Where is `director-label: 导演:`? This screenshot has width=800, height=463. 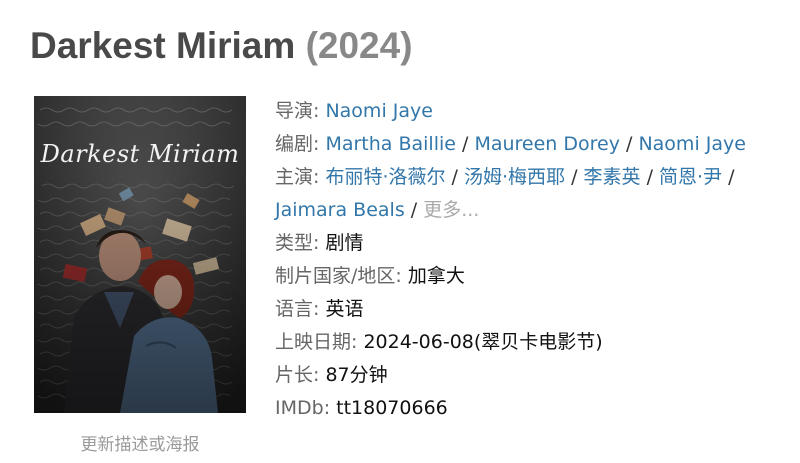 director-label: 导演: is located at coordinates (300, 111).